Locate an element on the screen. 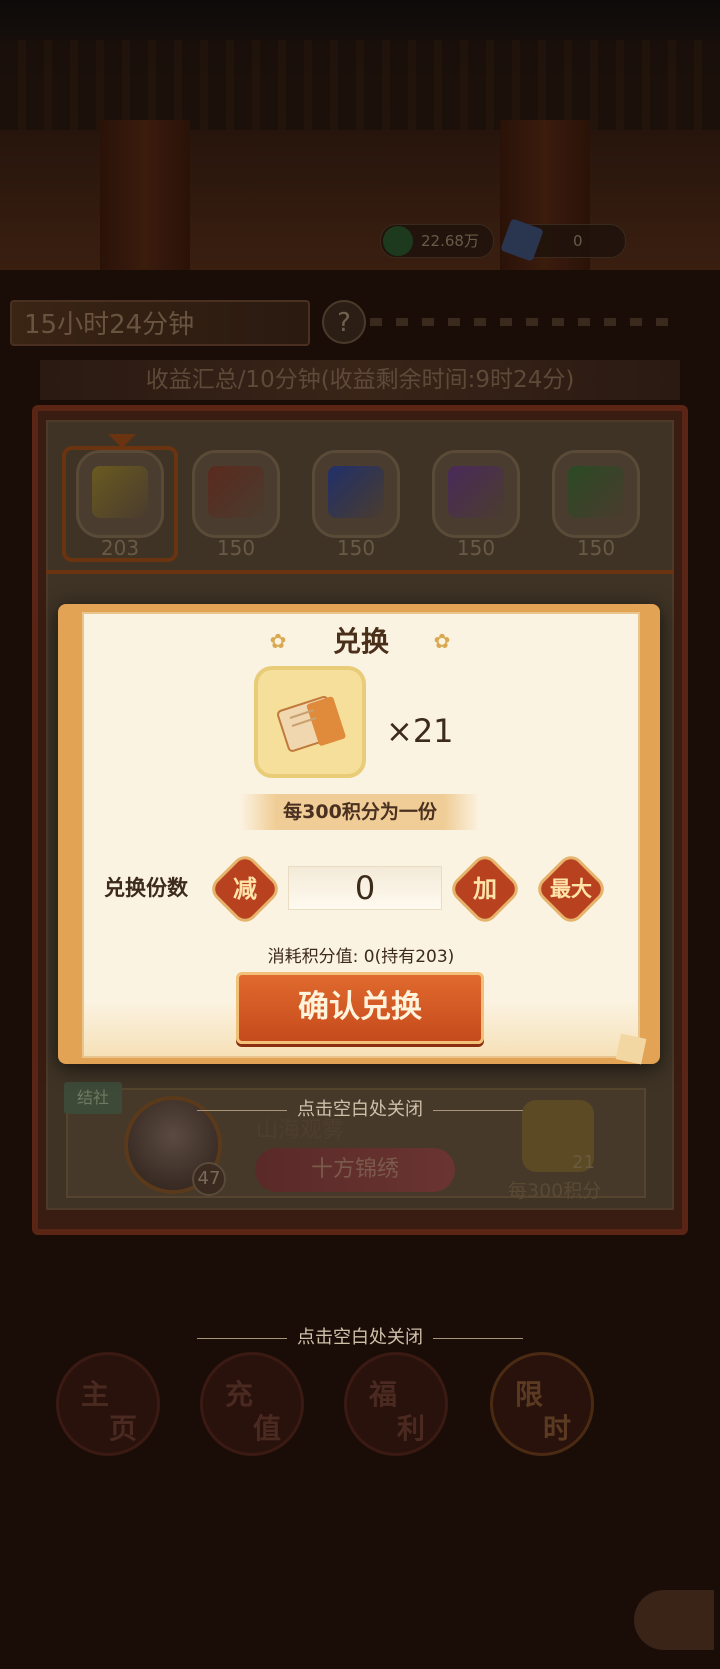 The image size is (720, 1669). tab-scroll-red: 150 is located at coordinates (236, 503).